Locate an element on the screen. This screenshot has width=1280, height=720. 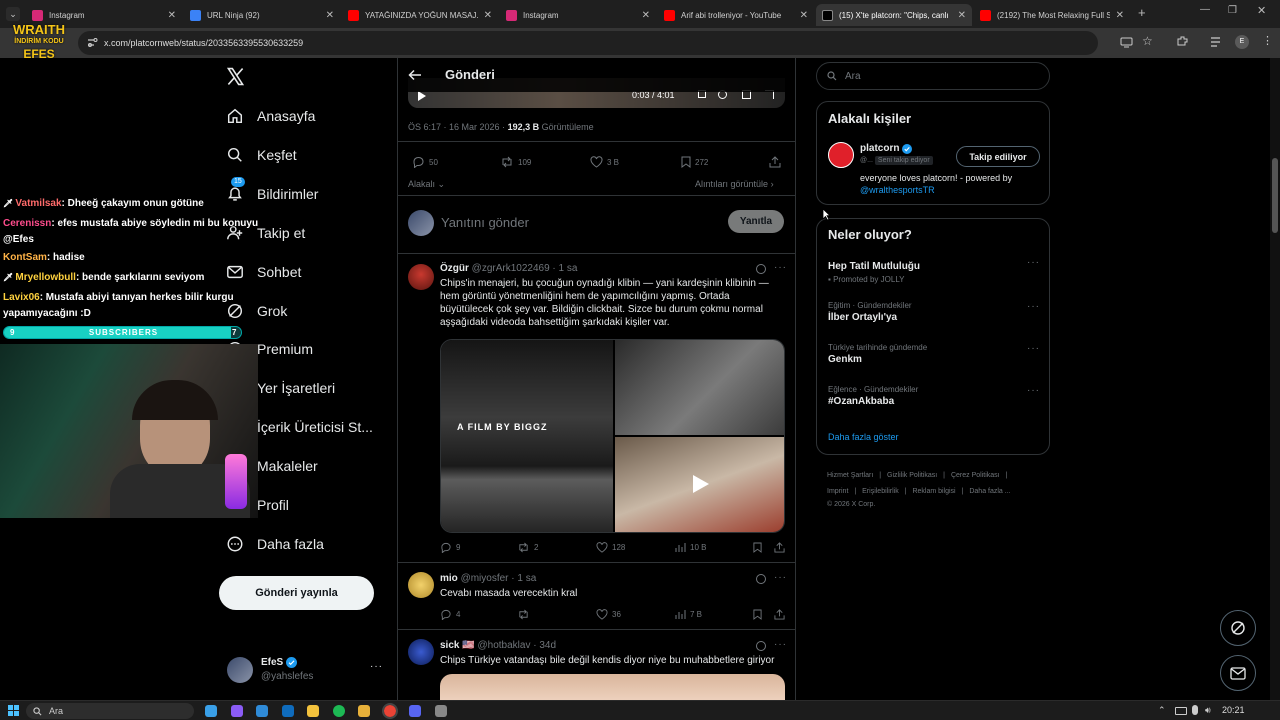
reply-input: Yanıtını gönder is located at coordinates (485, 222).